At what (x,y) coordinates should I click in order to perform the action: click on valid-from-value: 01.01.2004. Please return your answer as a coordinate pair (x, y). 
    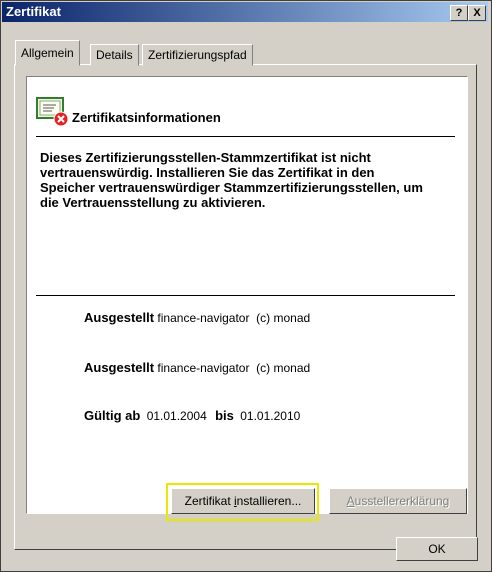
    Looking at the image, I should click on (176, 416).